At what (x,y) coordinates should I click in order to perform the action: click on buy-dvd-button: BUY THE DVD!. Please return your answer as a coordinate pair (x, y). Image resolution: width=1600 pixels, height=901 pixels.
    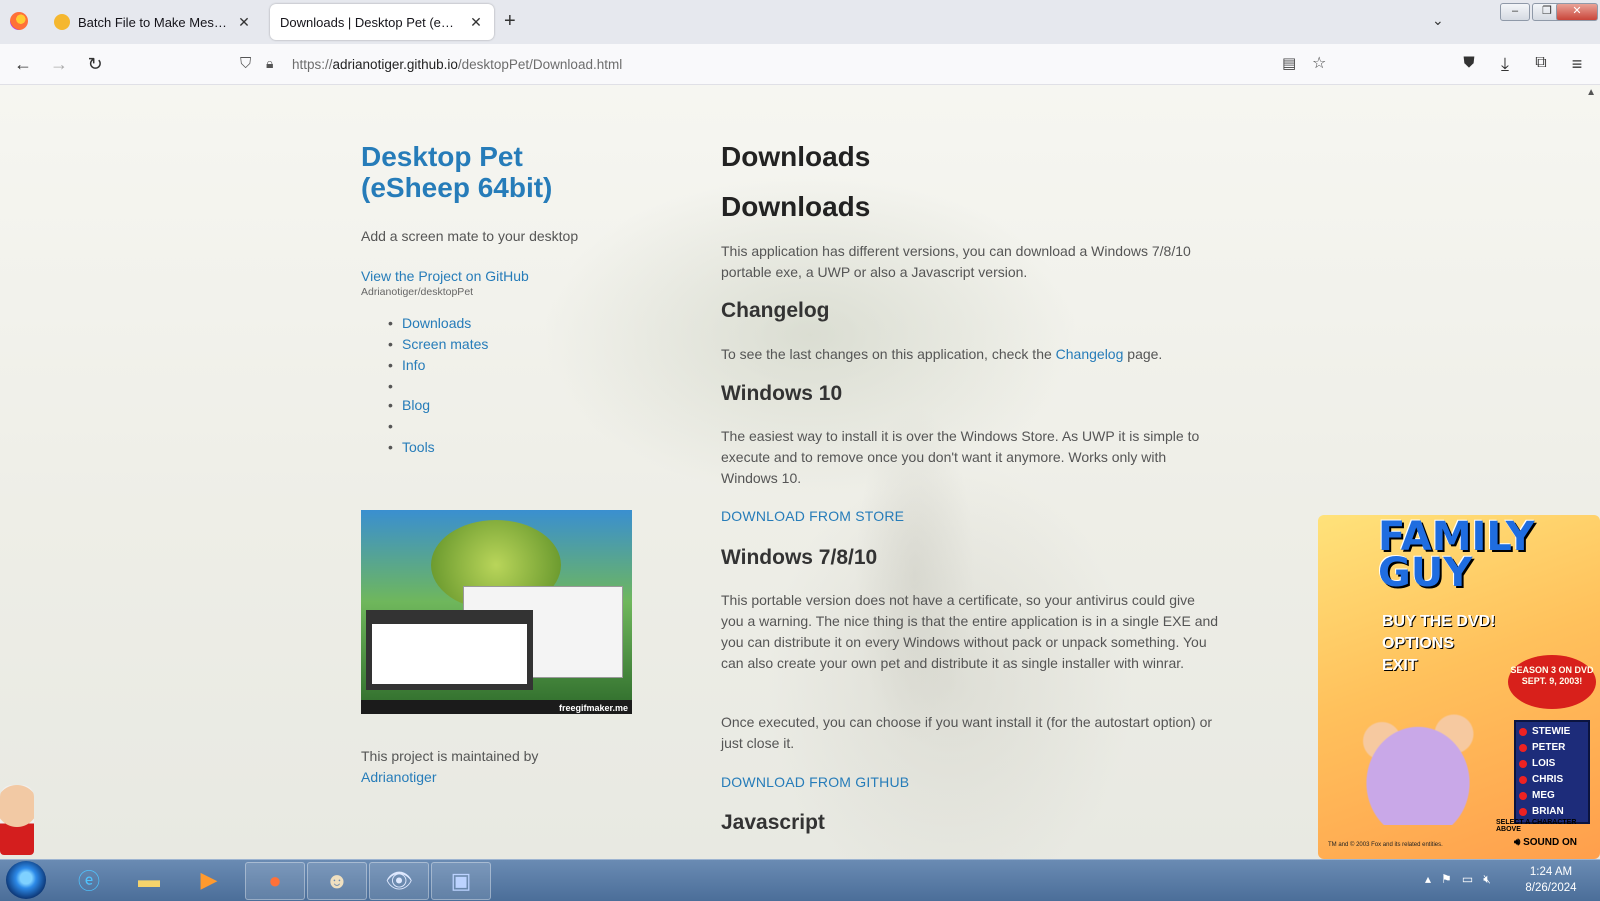
    Looking at the image, I should click on (1439, 622).